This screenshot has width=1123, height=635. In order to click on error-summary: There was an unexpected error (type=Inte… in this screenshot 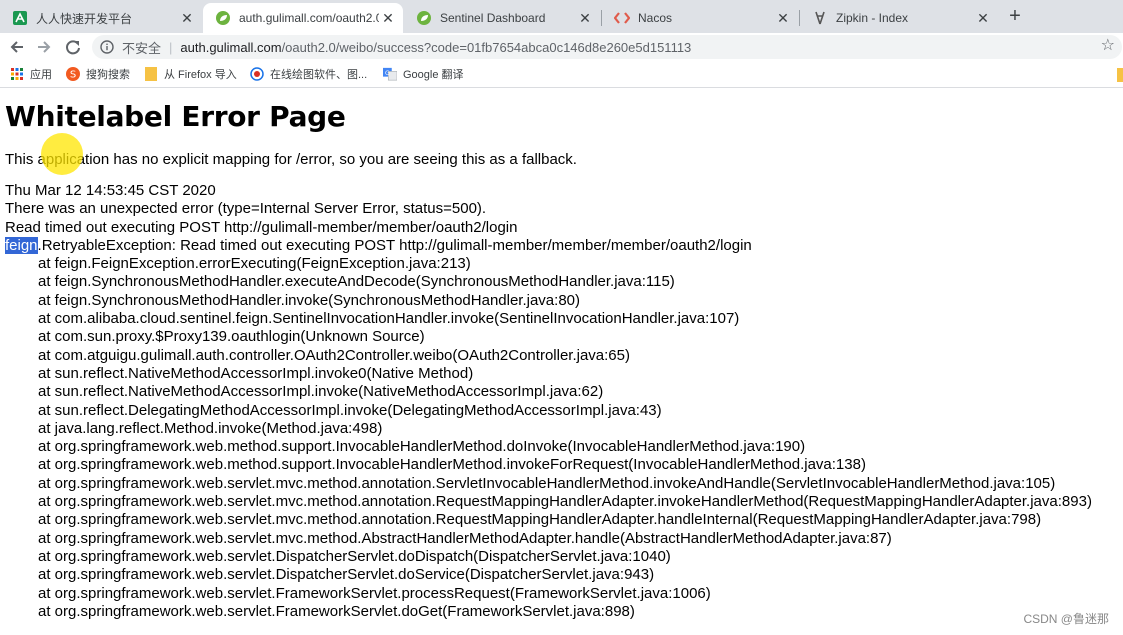, I will do `click(246, 209)`.